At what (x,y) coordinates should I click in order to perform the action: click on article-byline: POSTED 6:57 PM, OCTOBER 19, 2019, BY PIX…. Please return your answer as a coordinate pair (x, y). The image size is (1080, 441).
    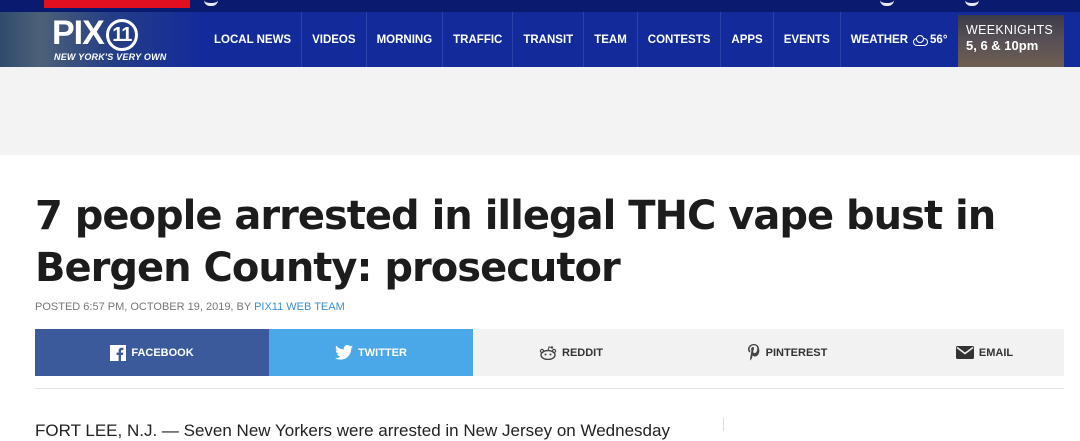
    Looking at the image, I should click on (190, 307).